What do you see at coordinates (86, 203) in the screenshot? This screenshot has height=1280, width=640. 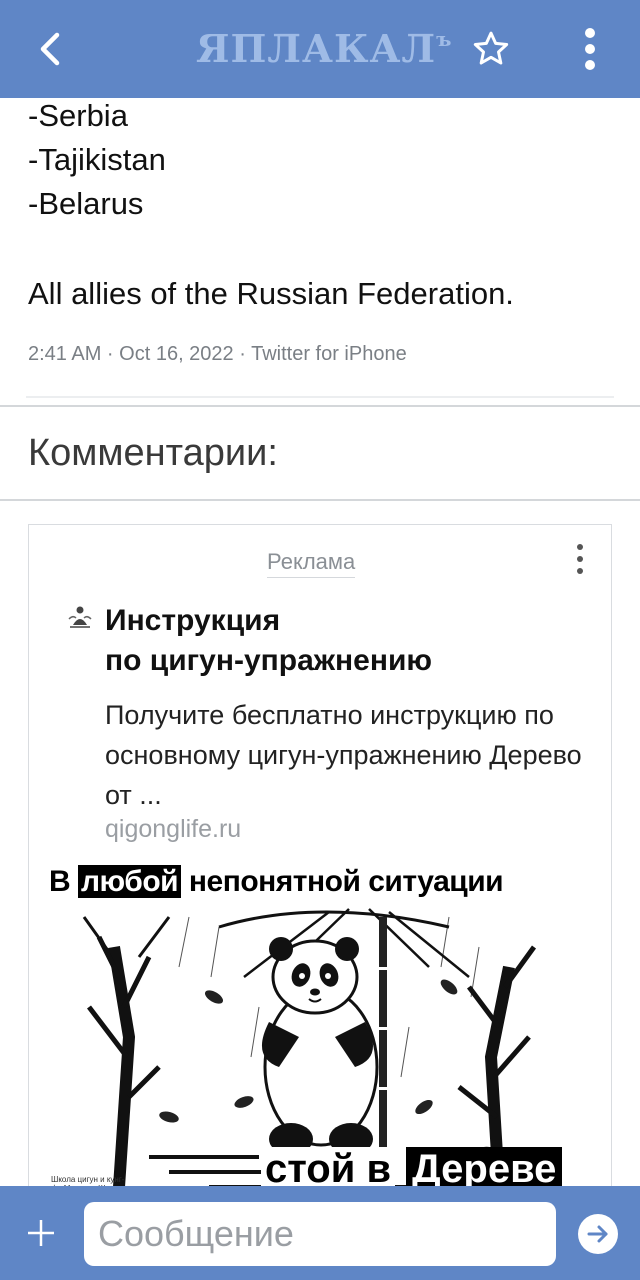 I see `tweet-line: -Belarus` at bounding box center [86, 203].